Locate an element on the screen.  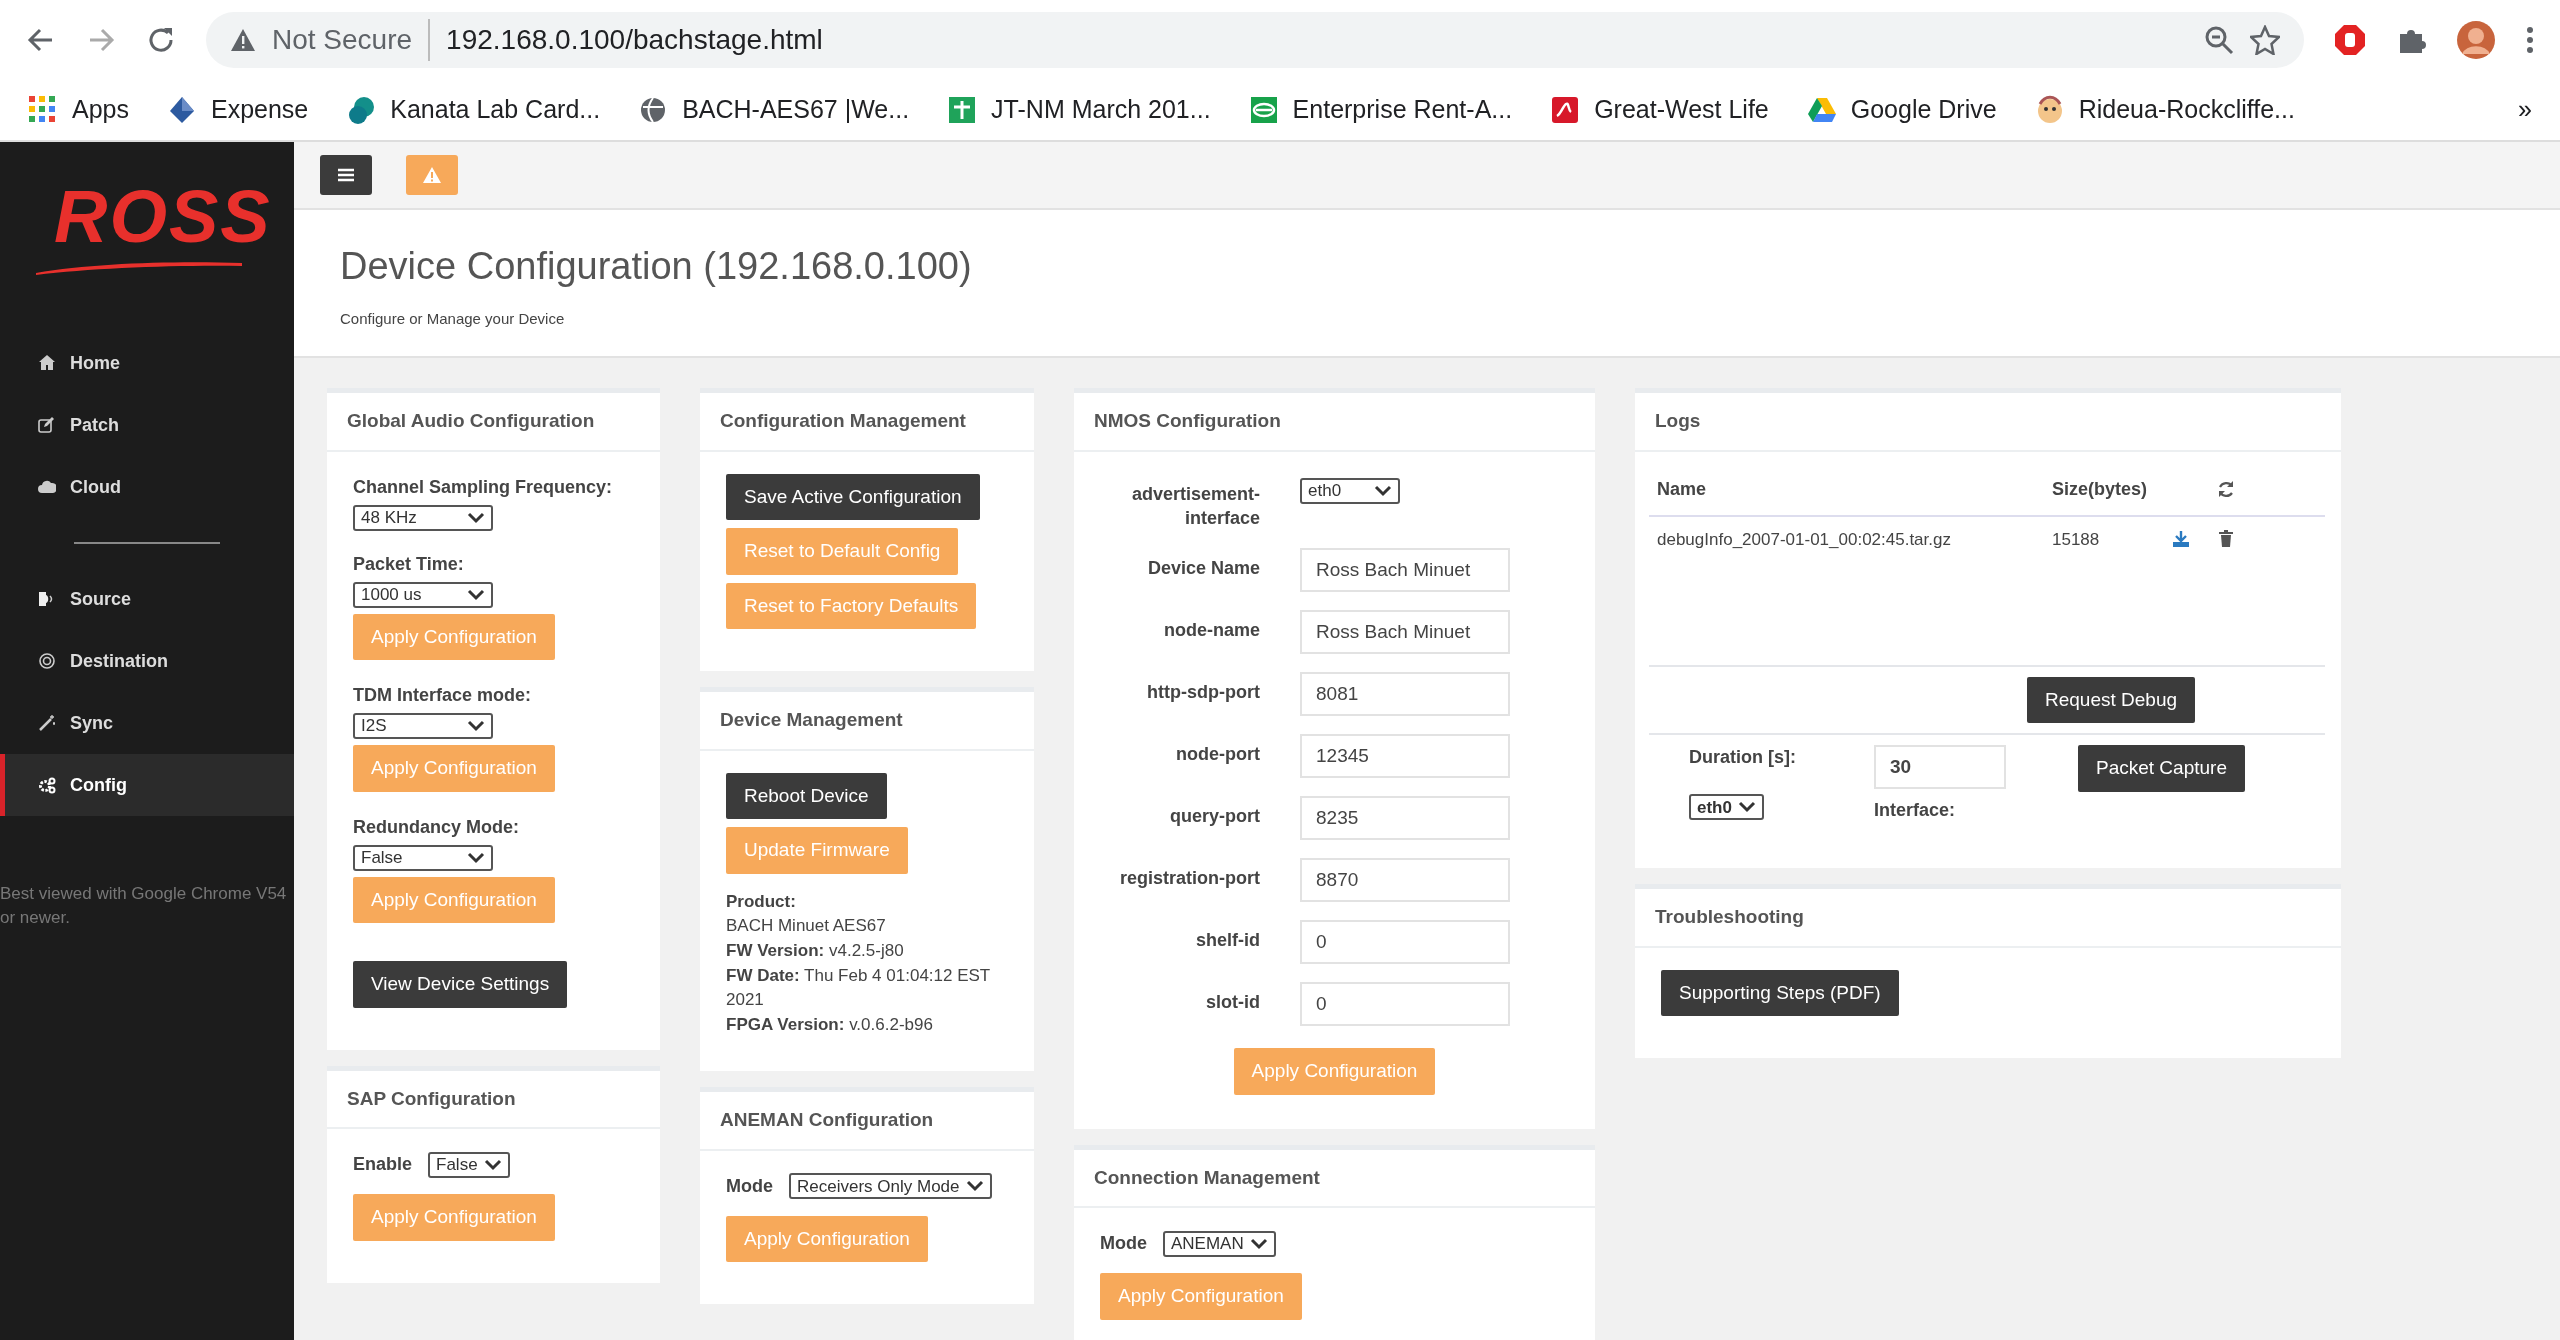
dark-button: Packet Capture is located at coordinates (2161, 768).